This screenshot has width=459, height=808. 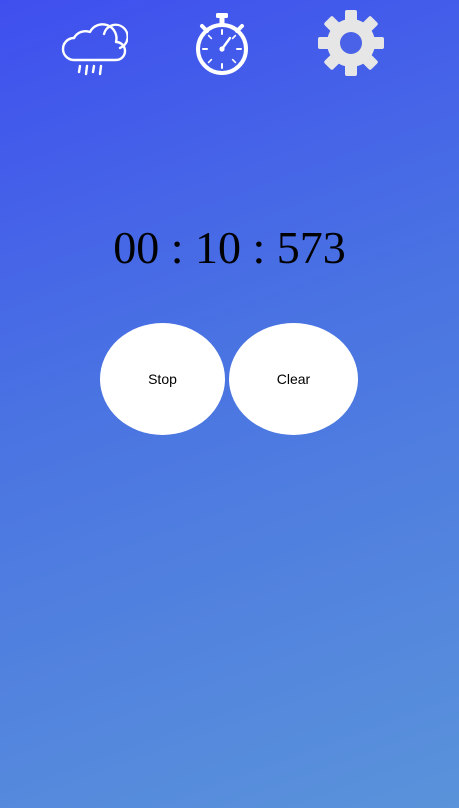 What do you see at coordinates (222, 43) in the screenshot?
I see `stopwatch-icon` at bounding box center [222, 43].